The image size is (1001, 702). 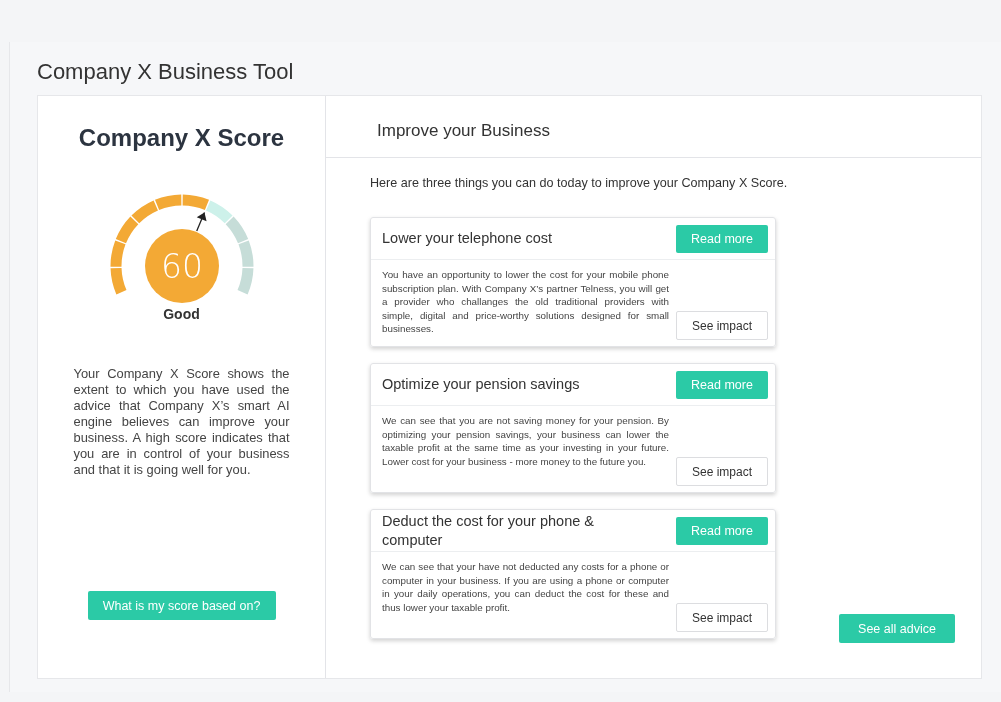 I want to click on advice-intro: Here are three things you can do today to improve your Company X Score., so click(x=579, y=183).